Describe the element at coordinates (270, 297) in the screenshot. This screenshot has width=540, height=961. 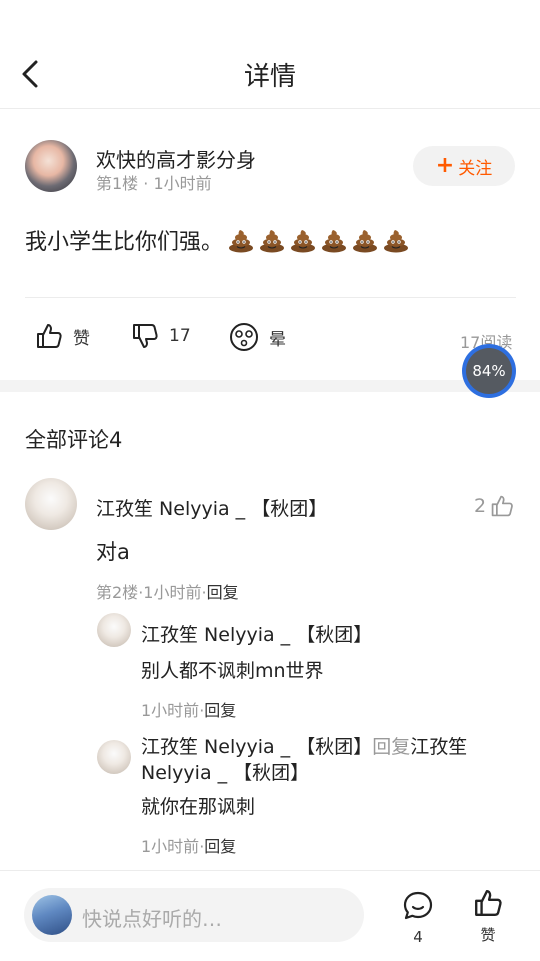
I see `divider` at that location.